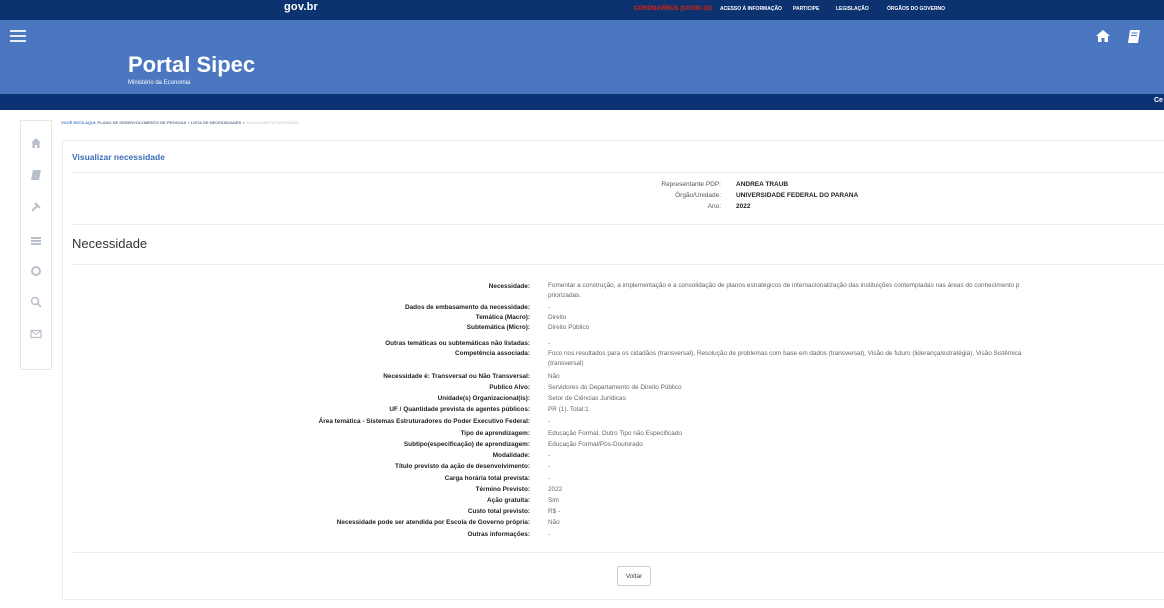 Image resolution: width=1164 pixels, height=608 pixels. What do you see at coordinates (557, 317) in the screenshot?
I see `row-value: Direito` at bounding box center [557, 317].